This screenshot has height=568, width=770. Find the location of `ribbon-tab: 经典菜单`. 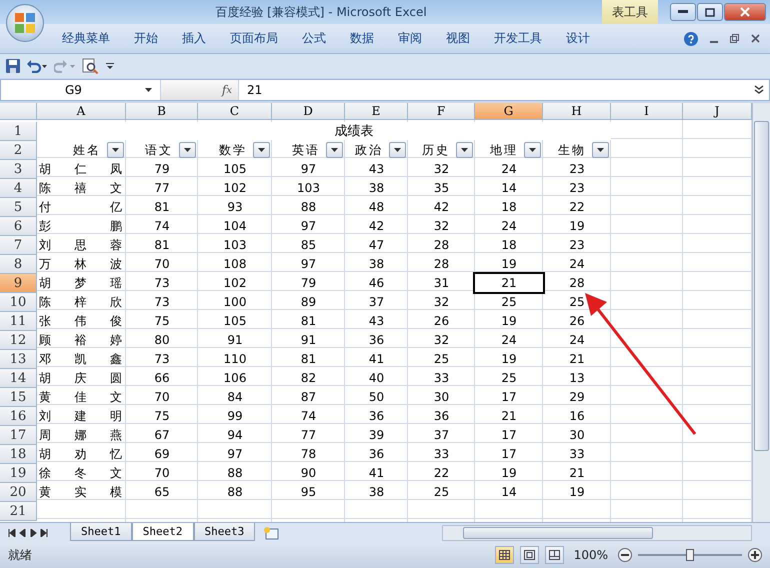

ribbon-tab: 经典菜单 is located at coordinates (86, 38).